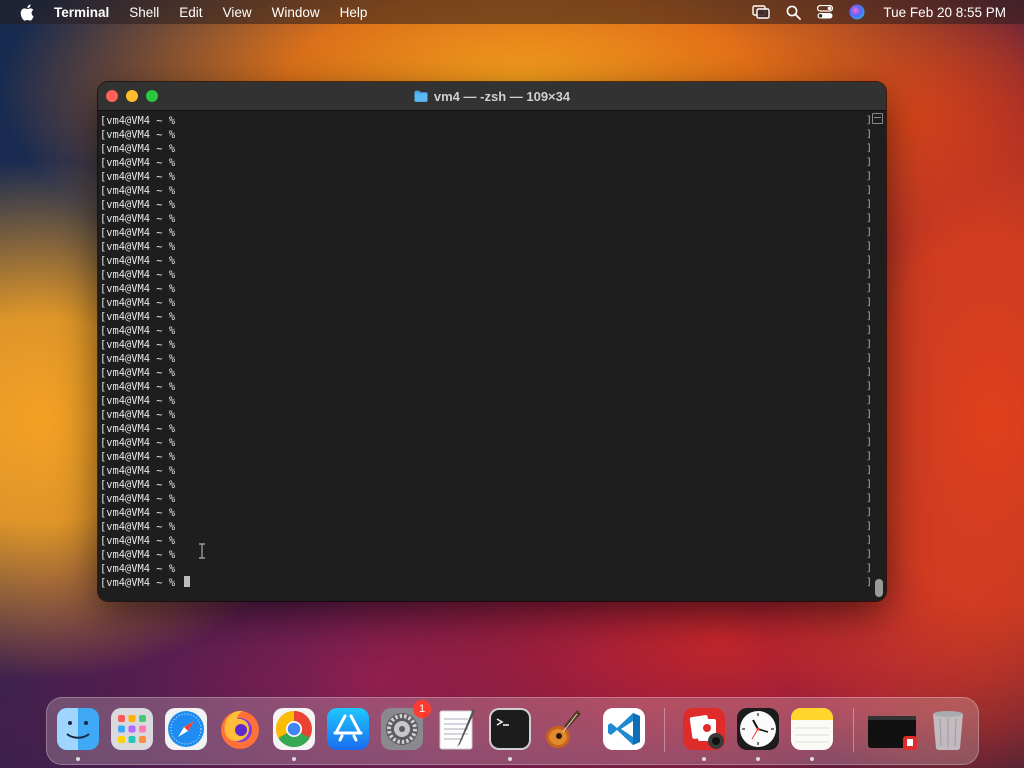 This screenshot has width=1024, height=768. What do you see at coordinates (421, 96) in the screenshot?
I see `folder-icon` at bounding box center [421, 96].